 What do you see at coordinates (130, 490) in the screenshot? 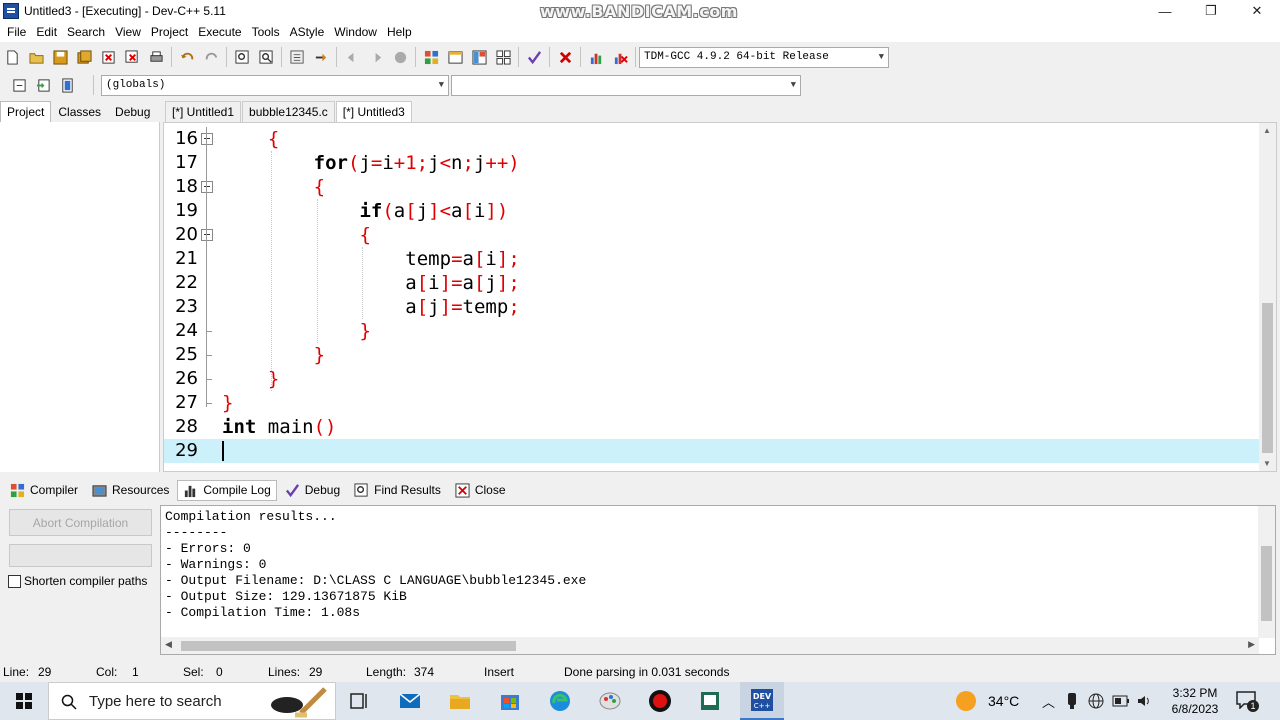
I see `tab-resources: Resources` at bounding box center [130, 490].